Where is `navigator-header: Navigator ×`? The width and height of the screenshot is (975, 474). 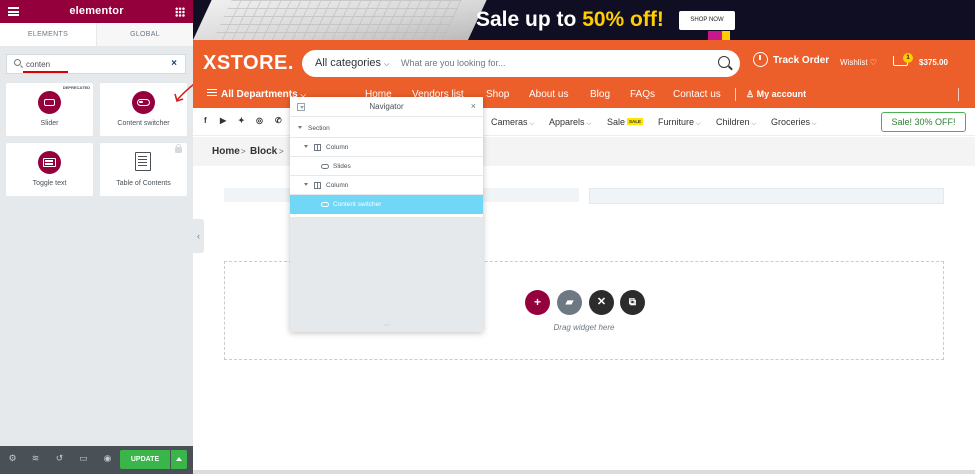 navigator-header: Navigator × is located at coordinates (386, 107).